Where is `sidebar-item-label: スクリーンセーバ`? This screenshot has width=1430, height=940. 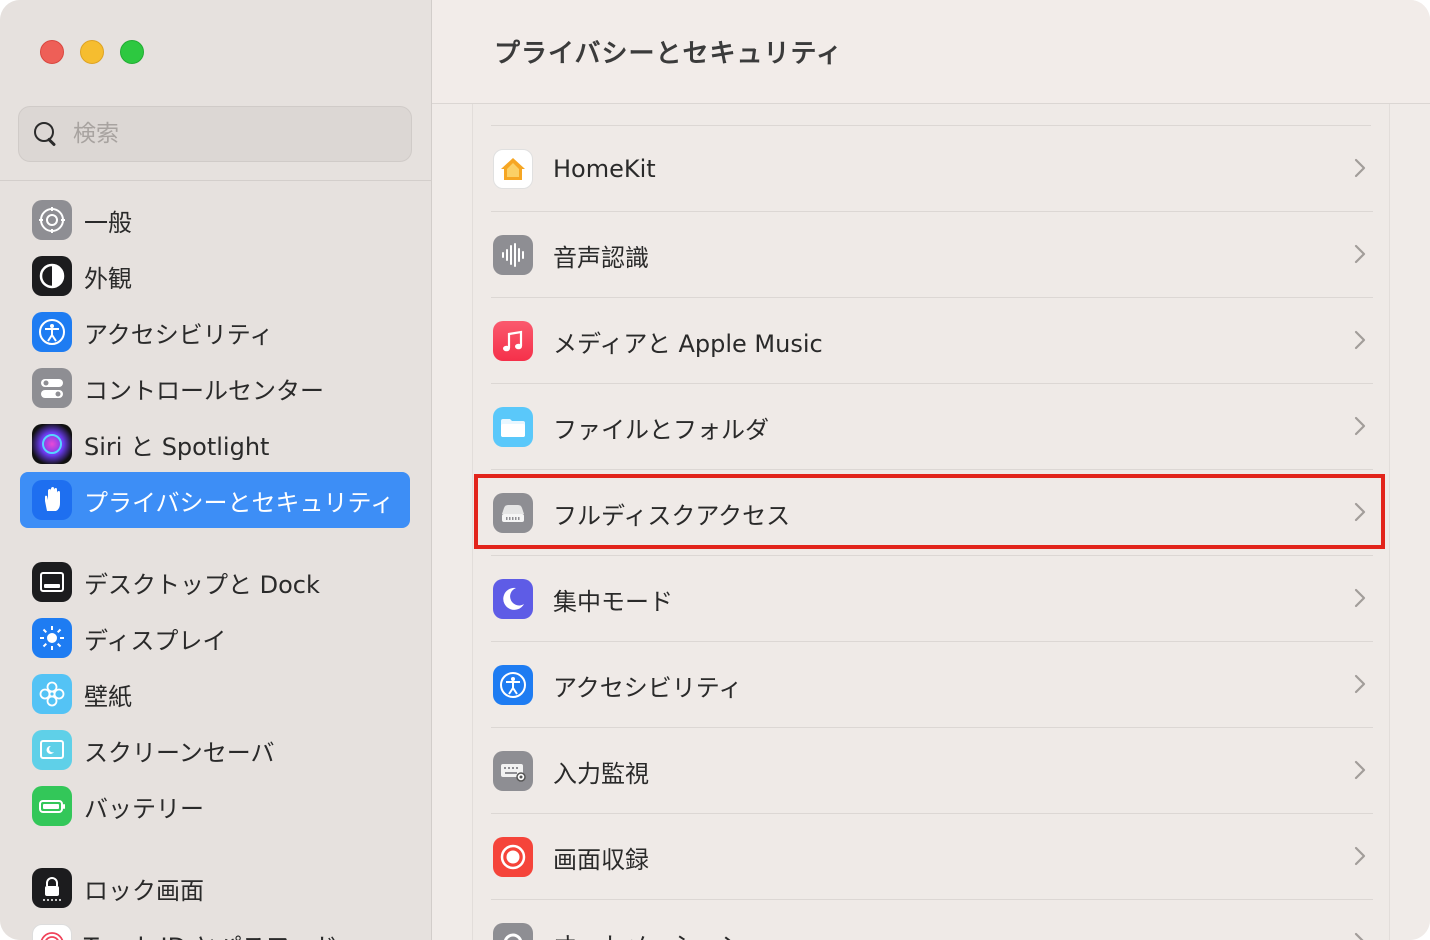 sidebar-item-label: スクリーンセーバ is located at coordinates (179, 752).